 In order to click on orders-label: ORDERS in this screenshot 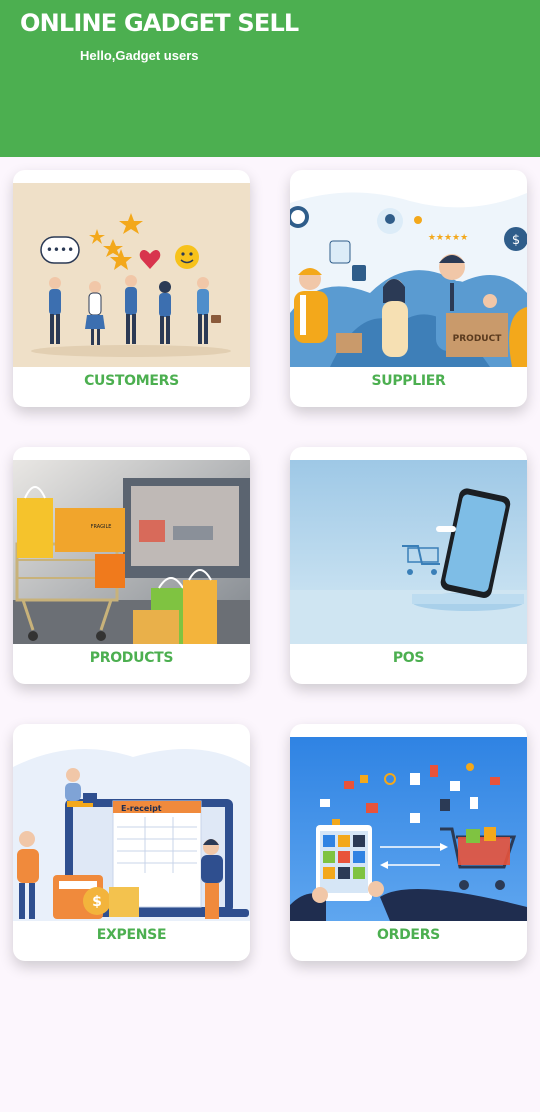, I will do `click(408, 935)`.